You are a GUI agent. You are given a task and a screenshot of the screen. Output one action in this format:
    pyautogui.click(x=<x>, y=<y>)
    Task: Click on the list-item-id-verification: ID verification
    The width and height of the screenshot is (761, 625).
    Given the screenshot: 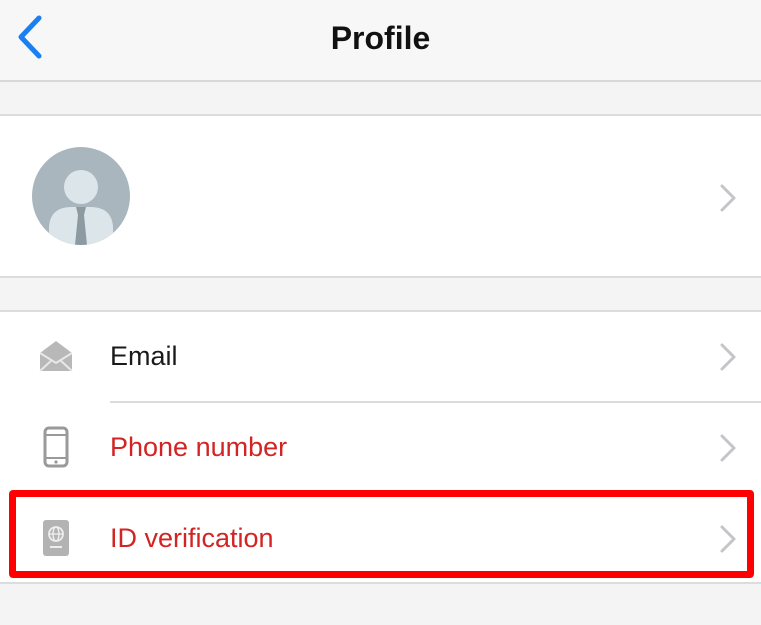 What is the action you would take?
    pyautogui.click(x=380, y=538)
    